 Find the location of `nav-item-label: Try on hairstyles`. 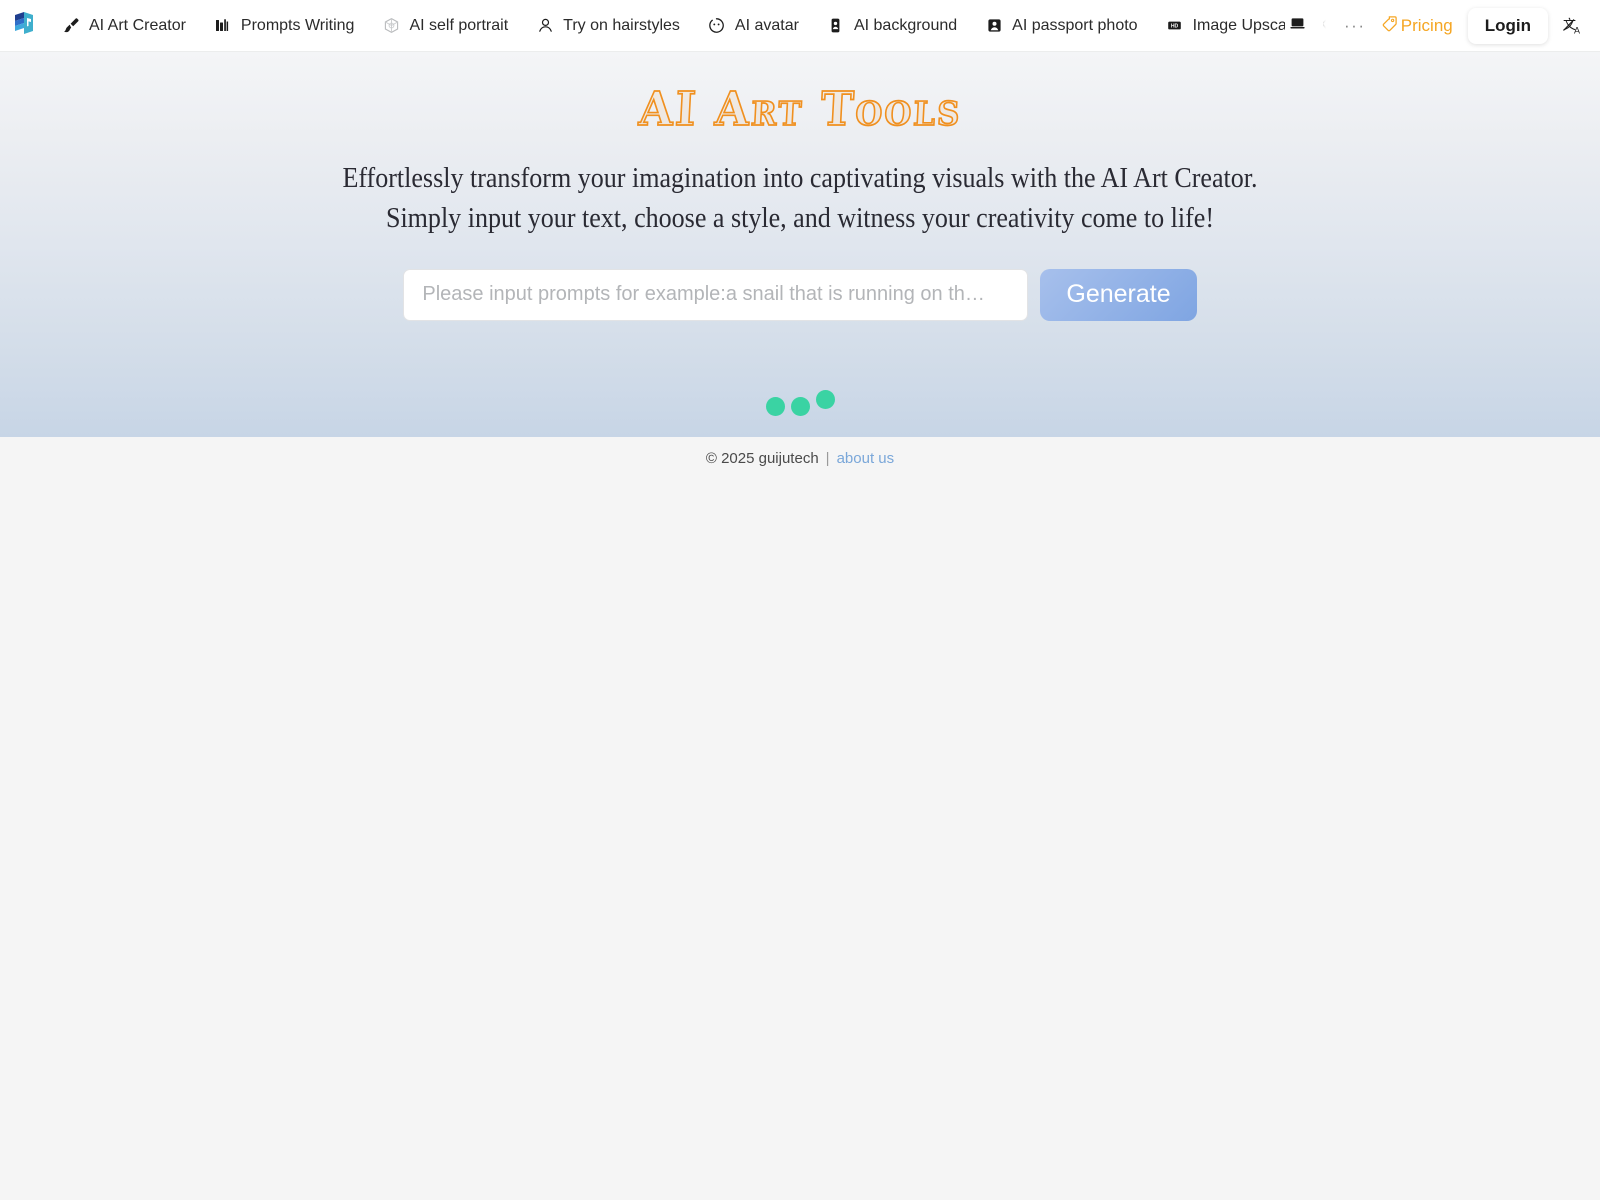

nav-item-label: Try on hairstyles is located at coordinates (621, 25).